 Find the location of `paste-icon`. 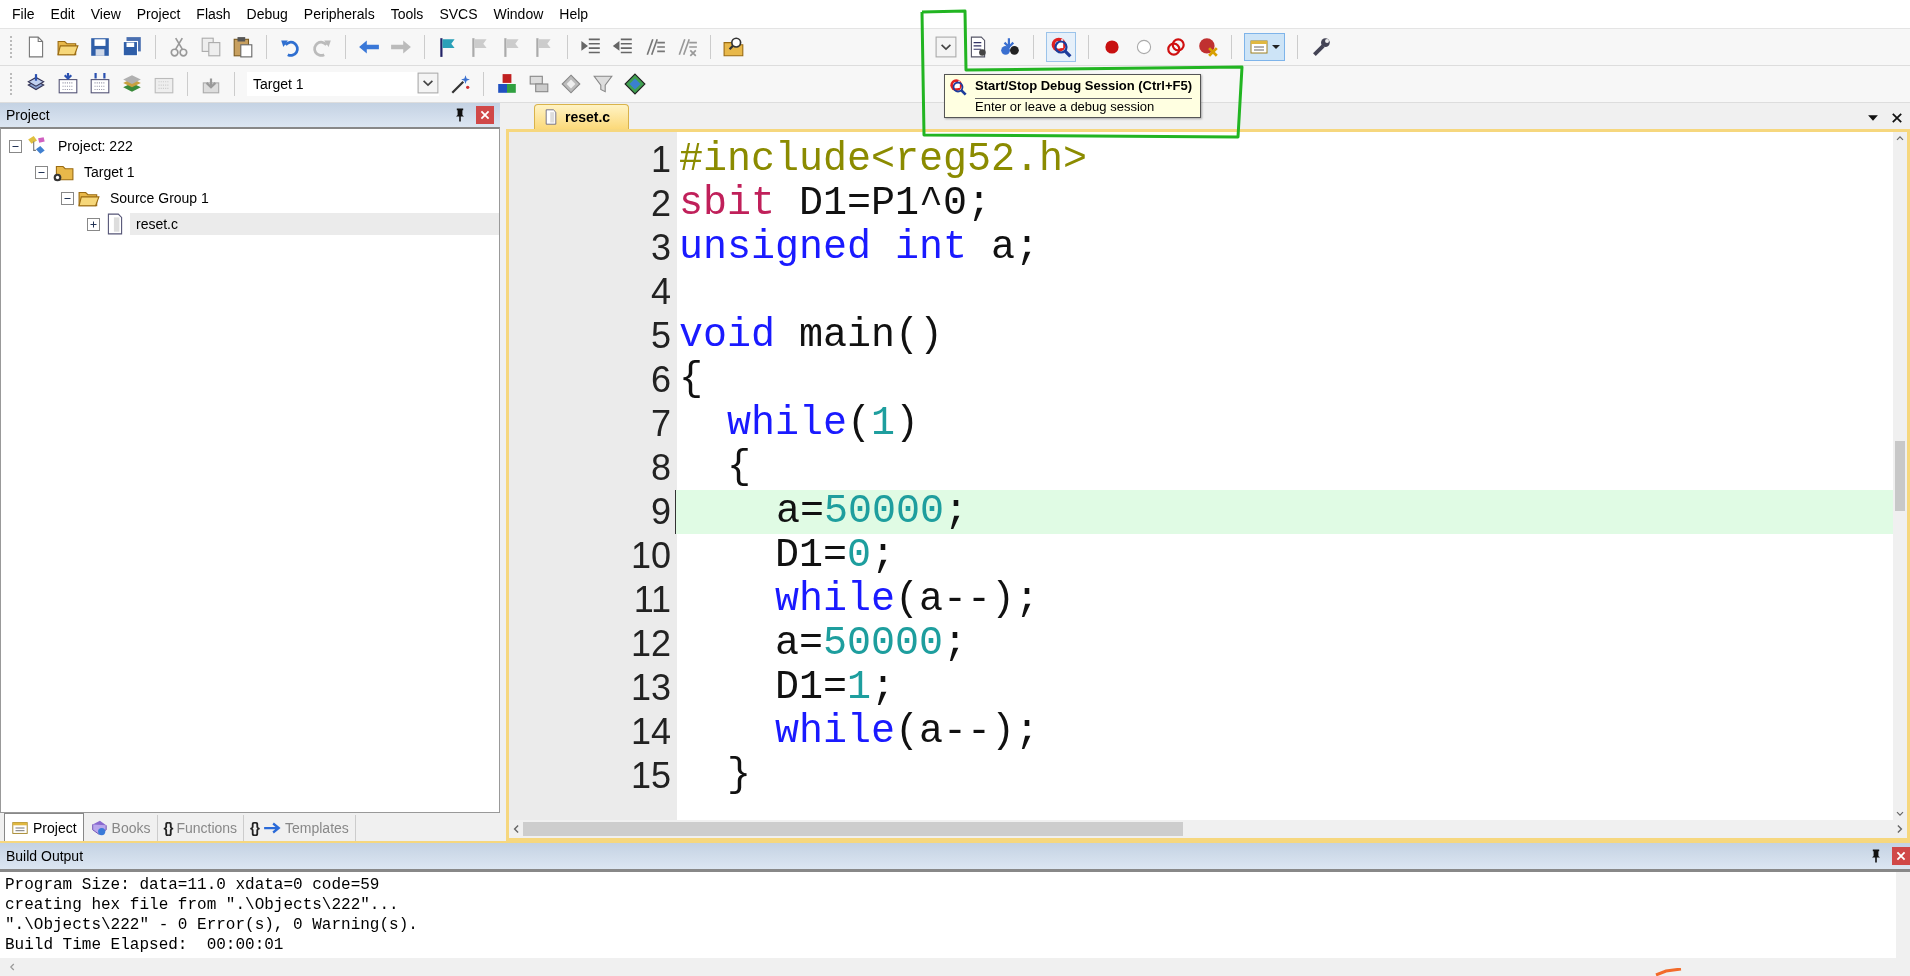

paste-icon is located at coordinates (243, 47).